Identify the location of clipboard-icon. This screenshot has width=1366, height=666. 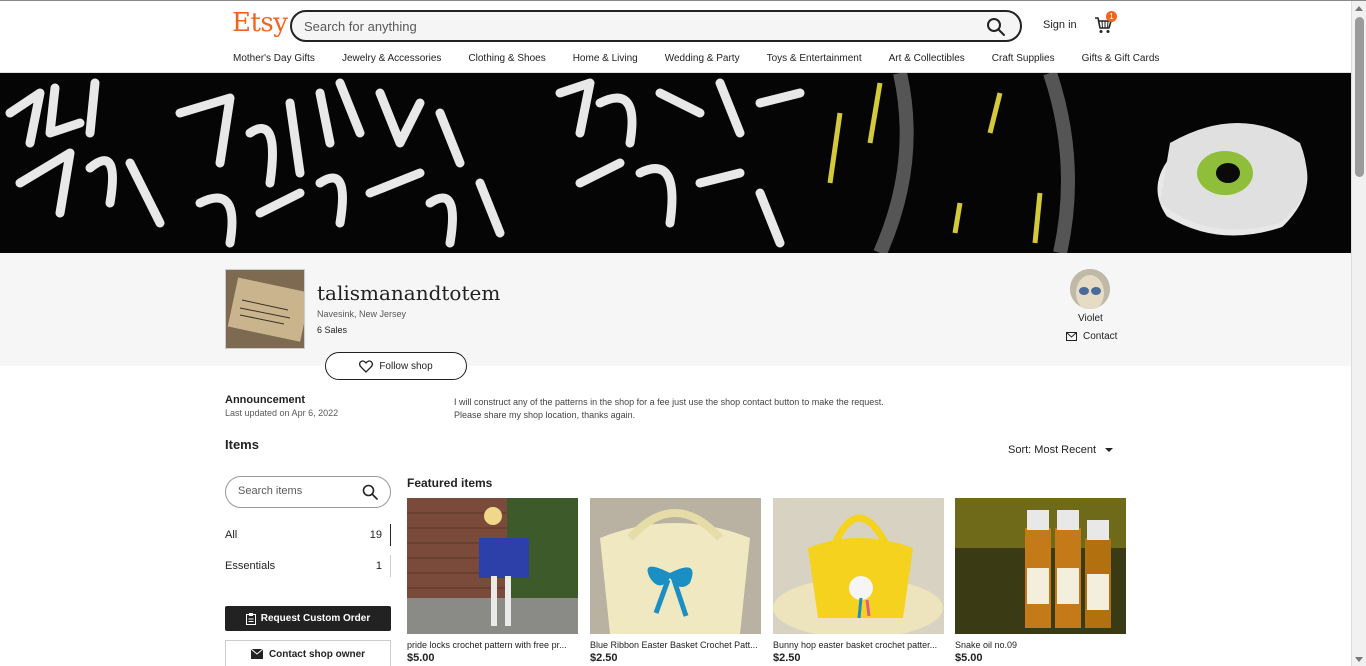
(250, 618).